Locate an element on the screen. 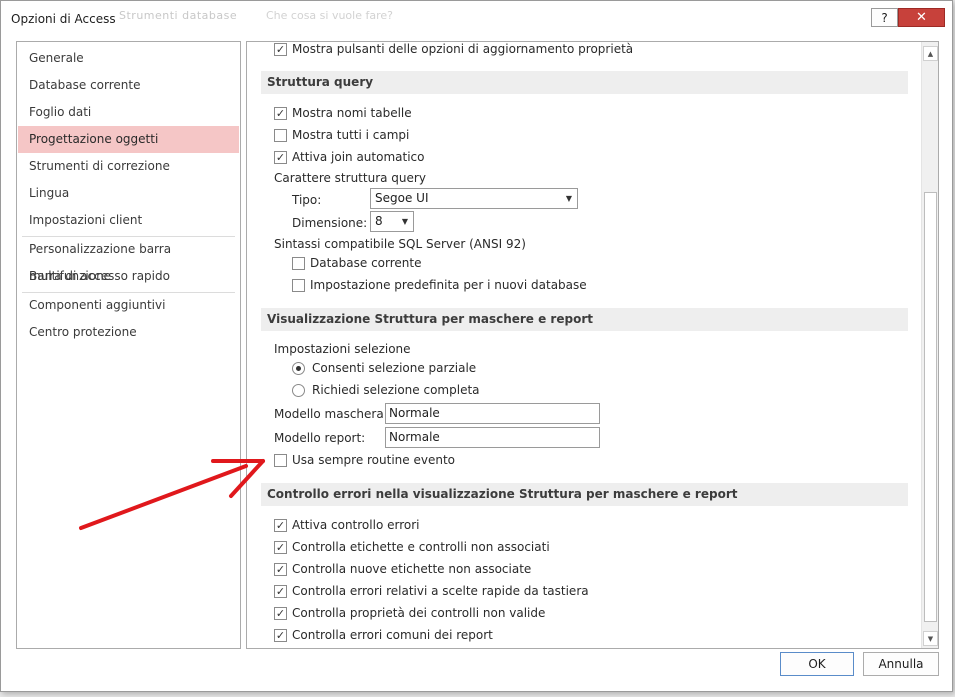 The height and width of the screenshot is (697, 955). option-row: Usa sempre routine evento is located at coordinates (364, 460).